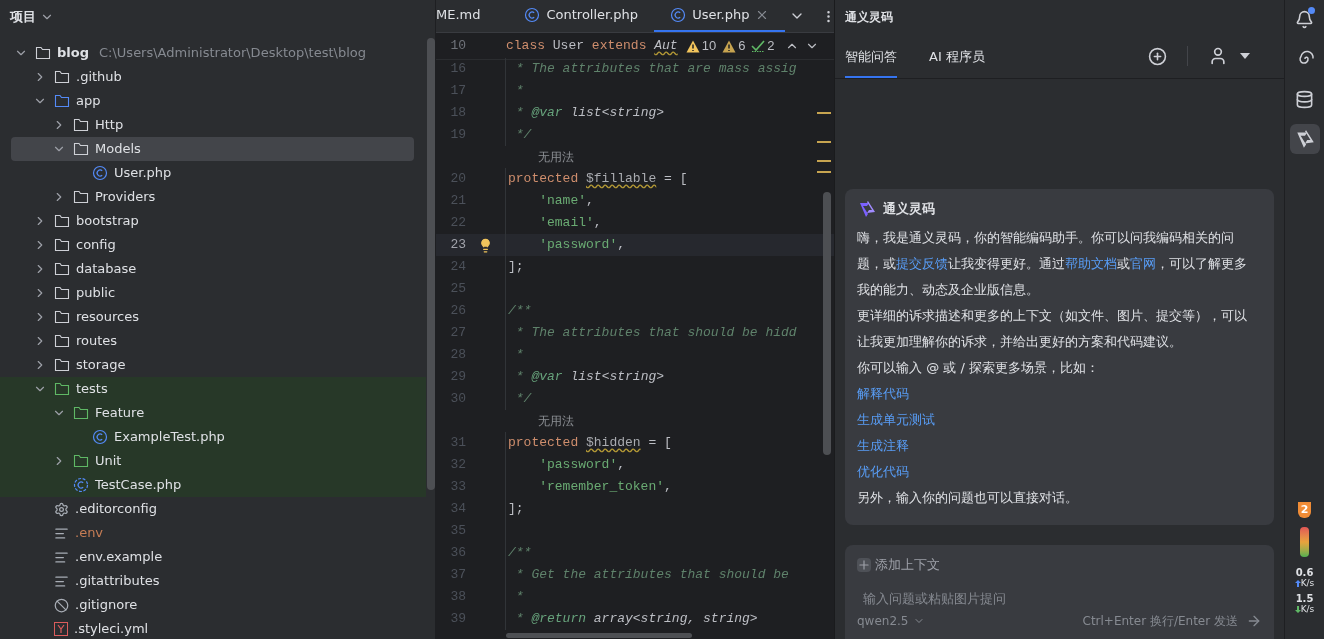 The height and width of the screenshot is (639, 1324). I want to click on item-label: ExampleTest.php, so click(169, 437).